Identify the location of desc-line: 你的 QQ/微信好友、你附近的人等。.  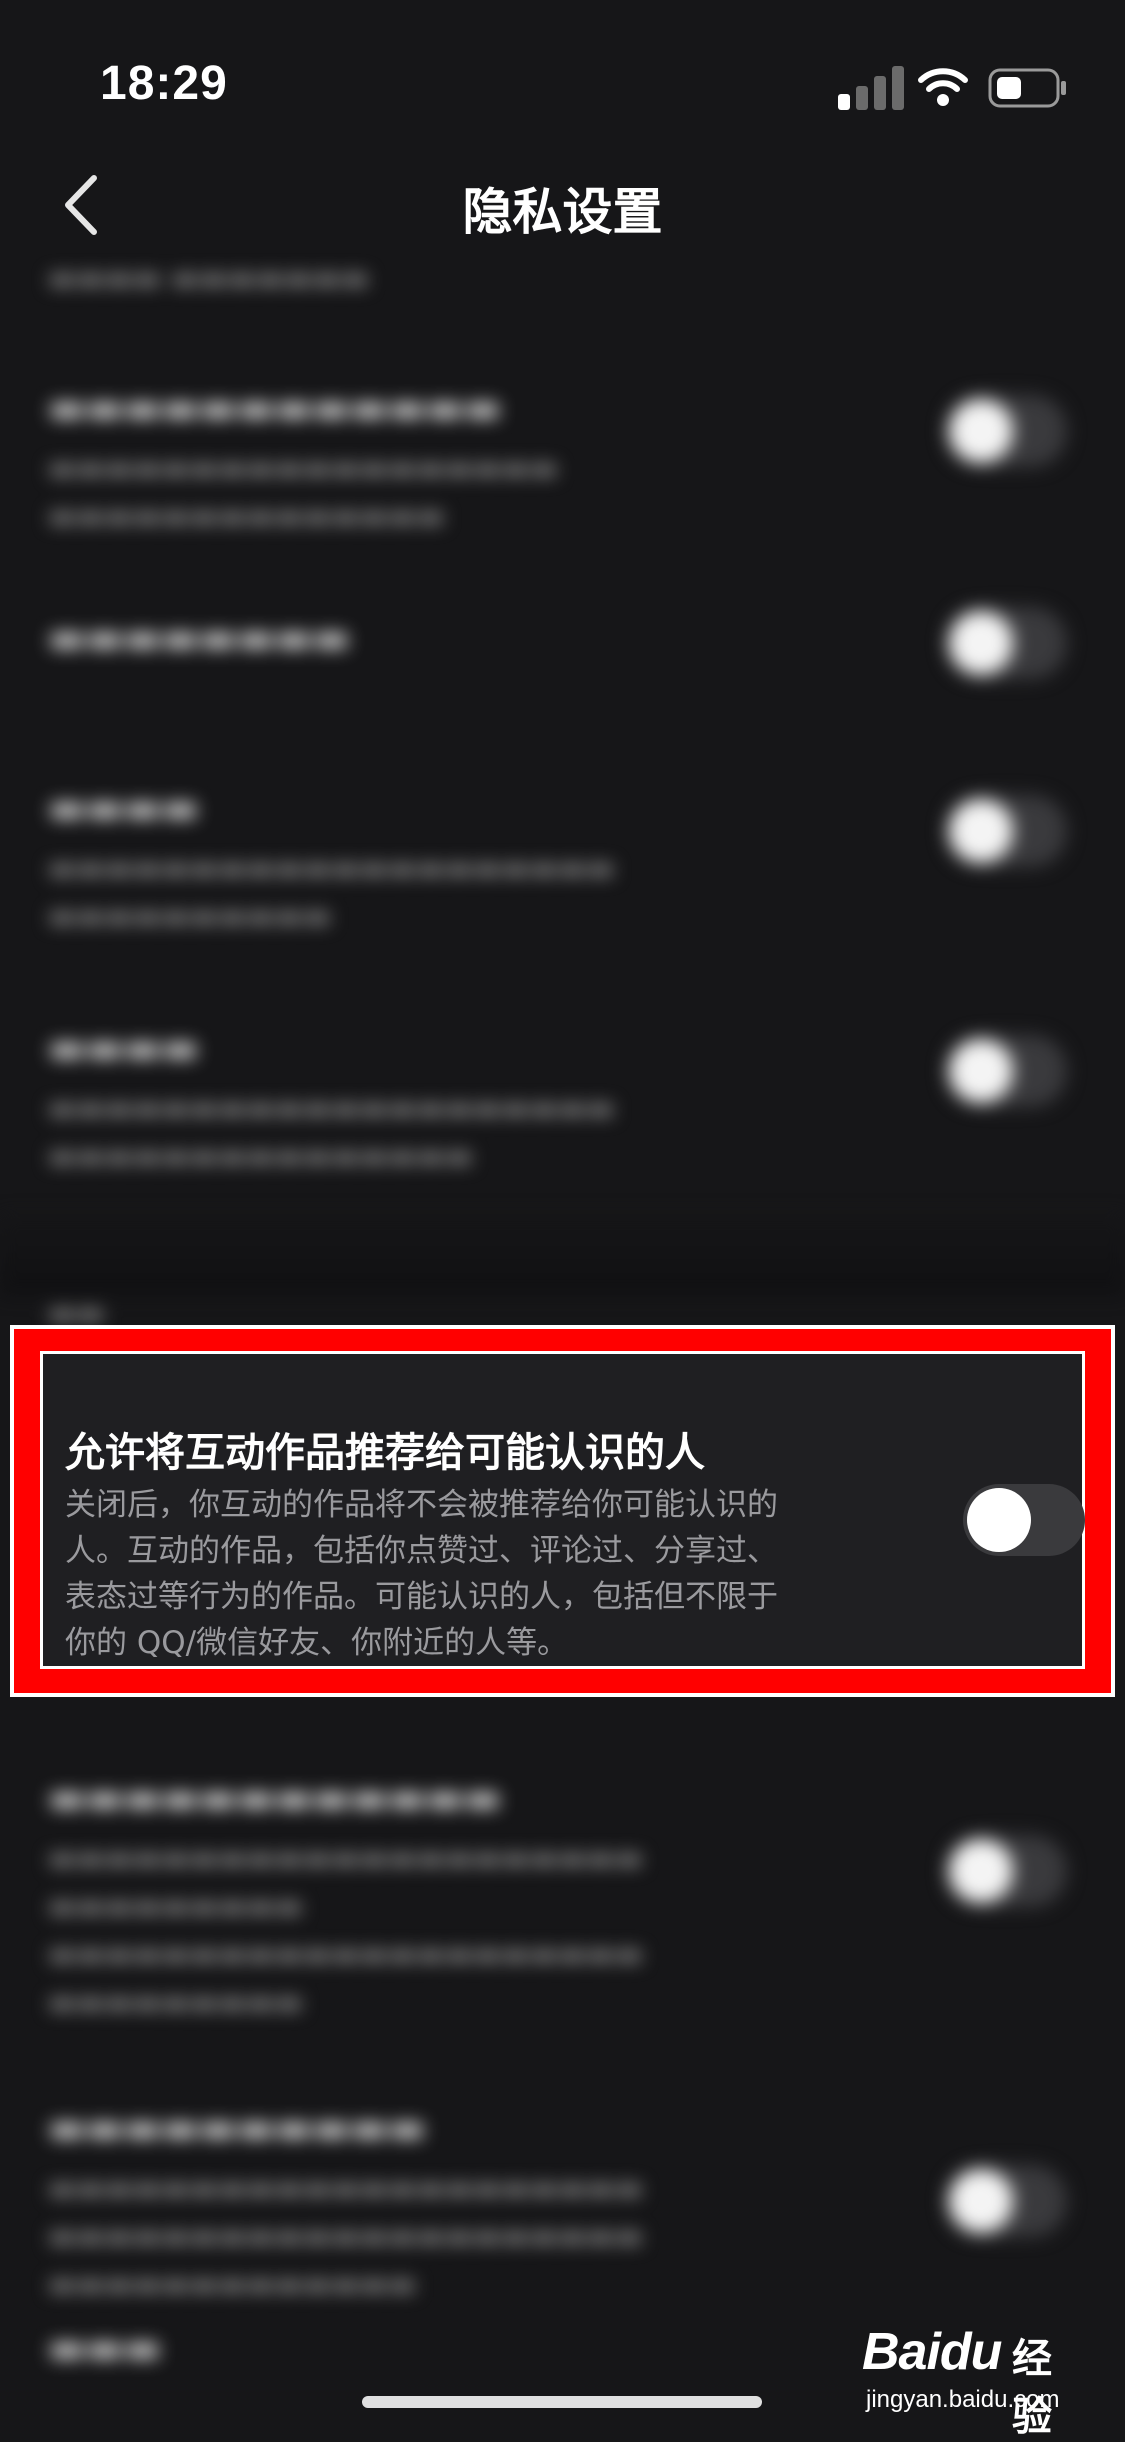
(317, 1643).